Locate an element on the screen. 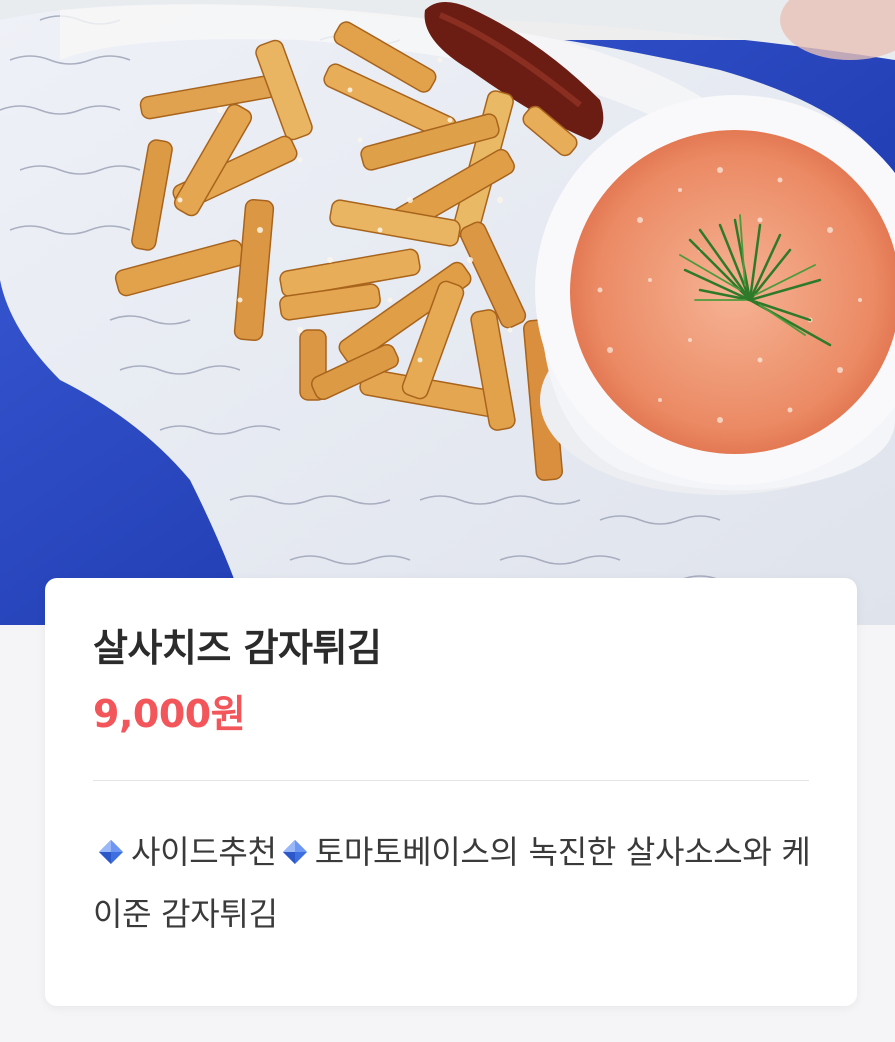  menu-item-price: 9,000원 is located at coordinates (169, 714).